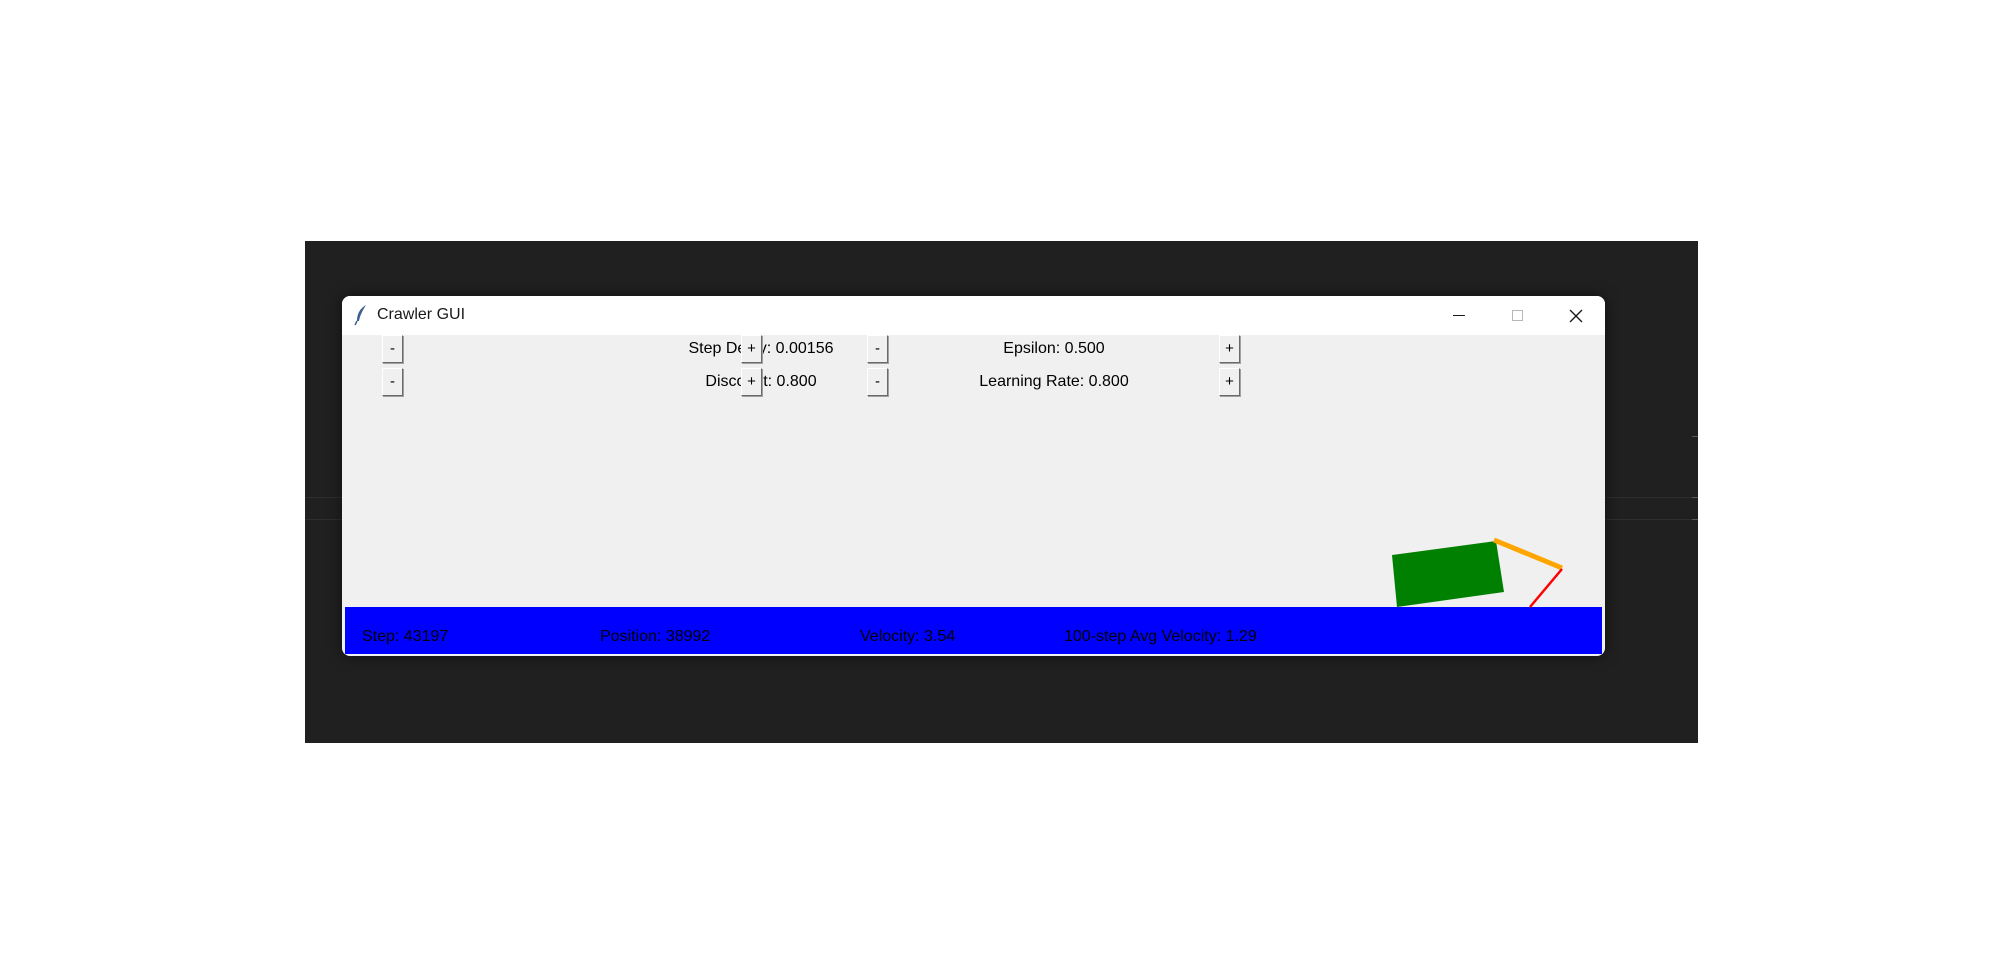 The image size is (1990, 979). I want to click on position-readout: Position: 38992, so click(655, 636).